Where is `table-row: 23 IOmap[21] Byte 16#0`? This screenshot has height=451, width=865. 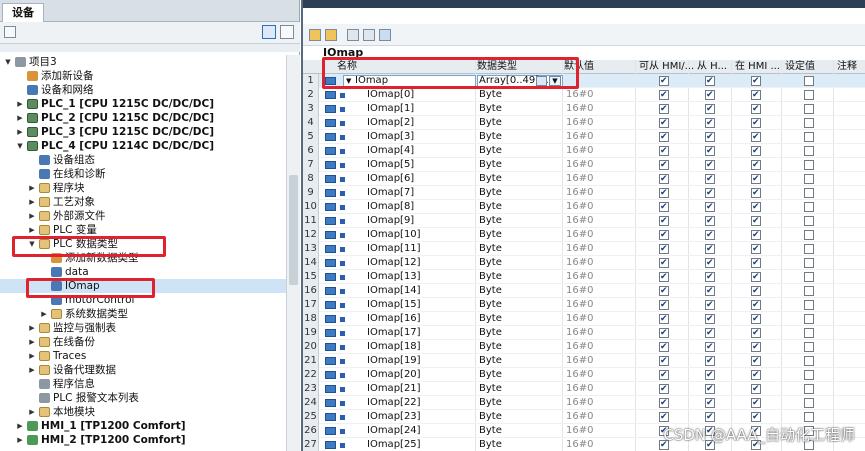
table-row: 23 IOmap[21] Byte 16#0 is located at coordinates (584, 389).